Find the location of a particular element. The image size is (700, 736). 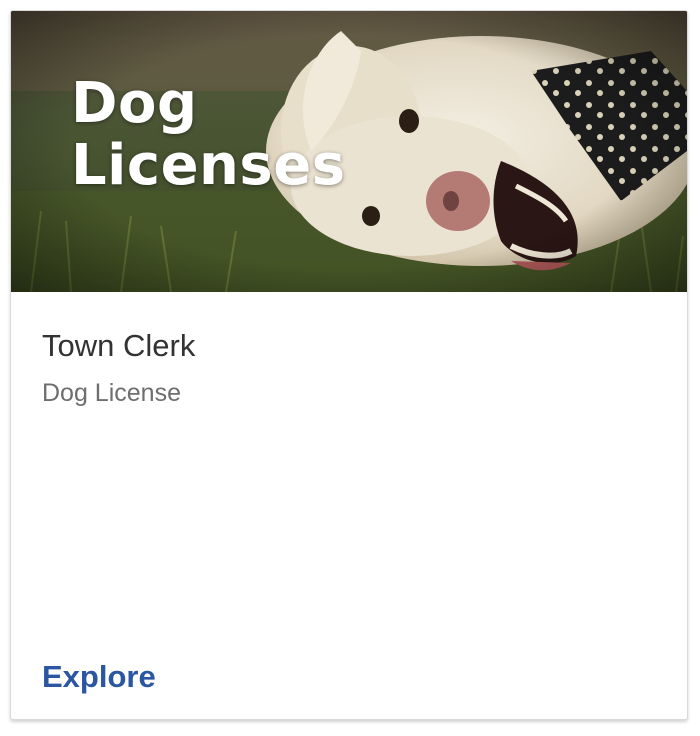

department-name: Town Clerk is located at coordinates (119, 345).